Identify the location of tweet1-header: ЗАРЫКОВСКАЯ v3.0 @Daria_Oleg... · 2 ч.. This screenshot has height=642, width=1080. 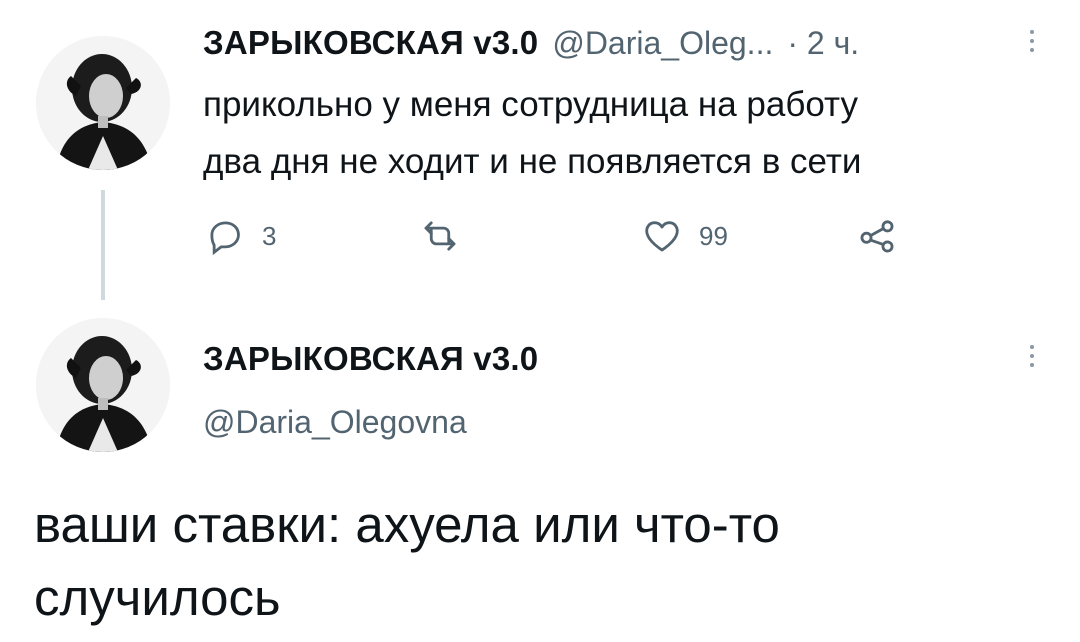
(531, 43).